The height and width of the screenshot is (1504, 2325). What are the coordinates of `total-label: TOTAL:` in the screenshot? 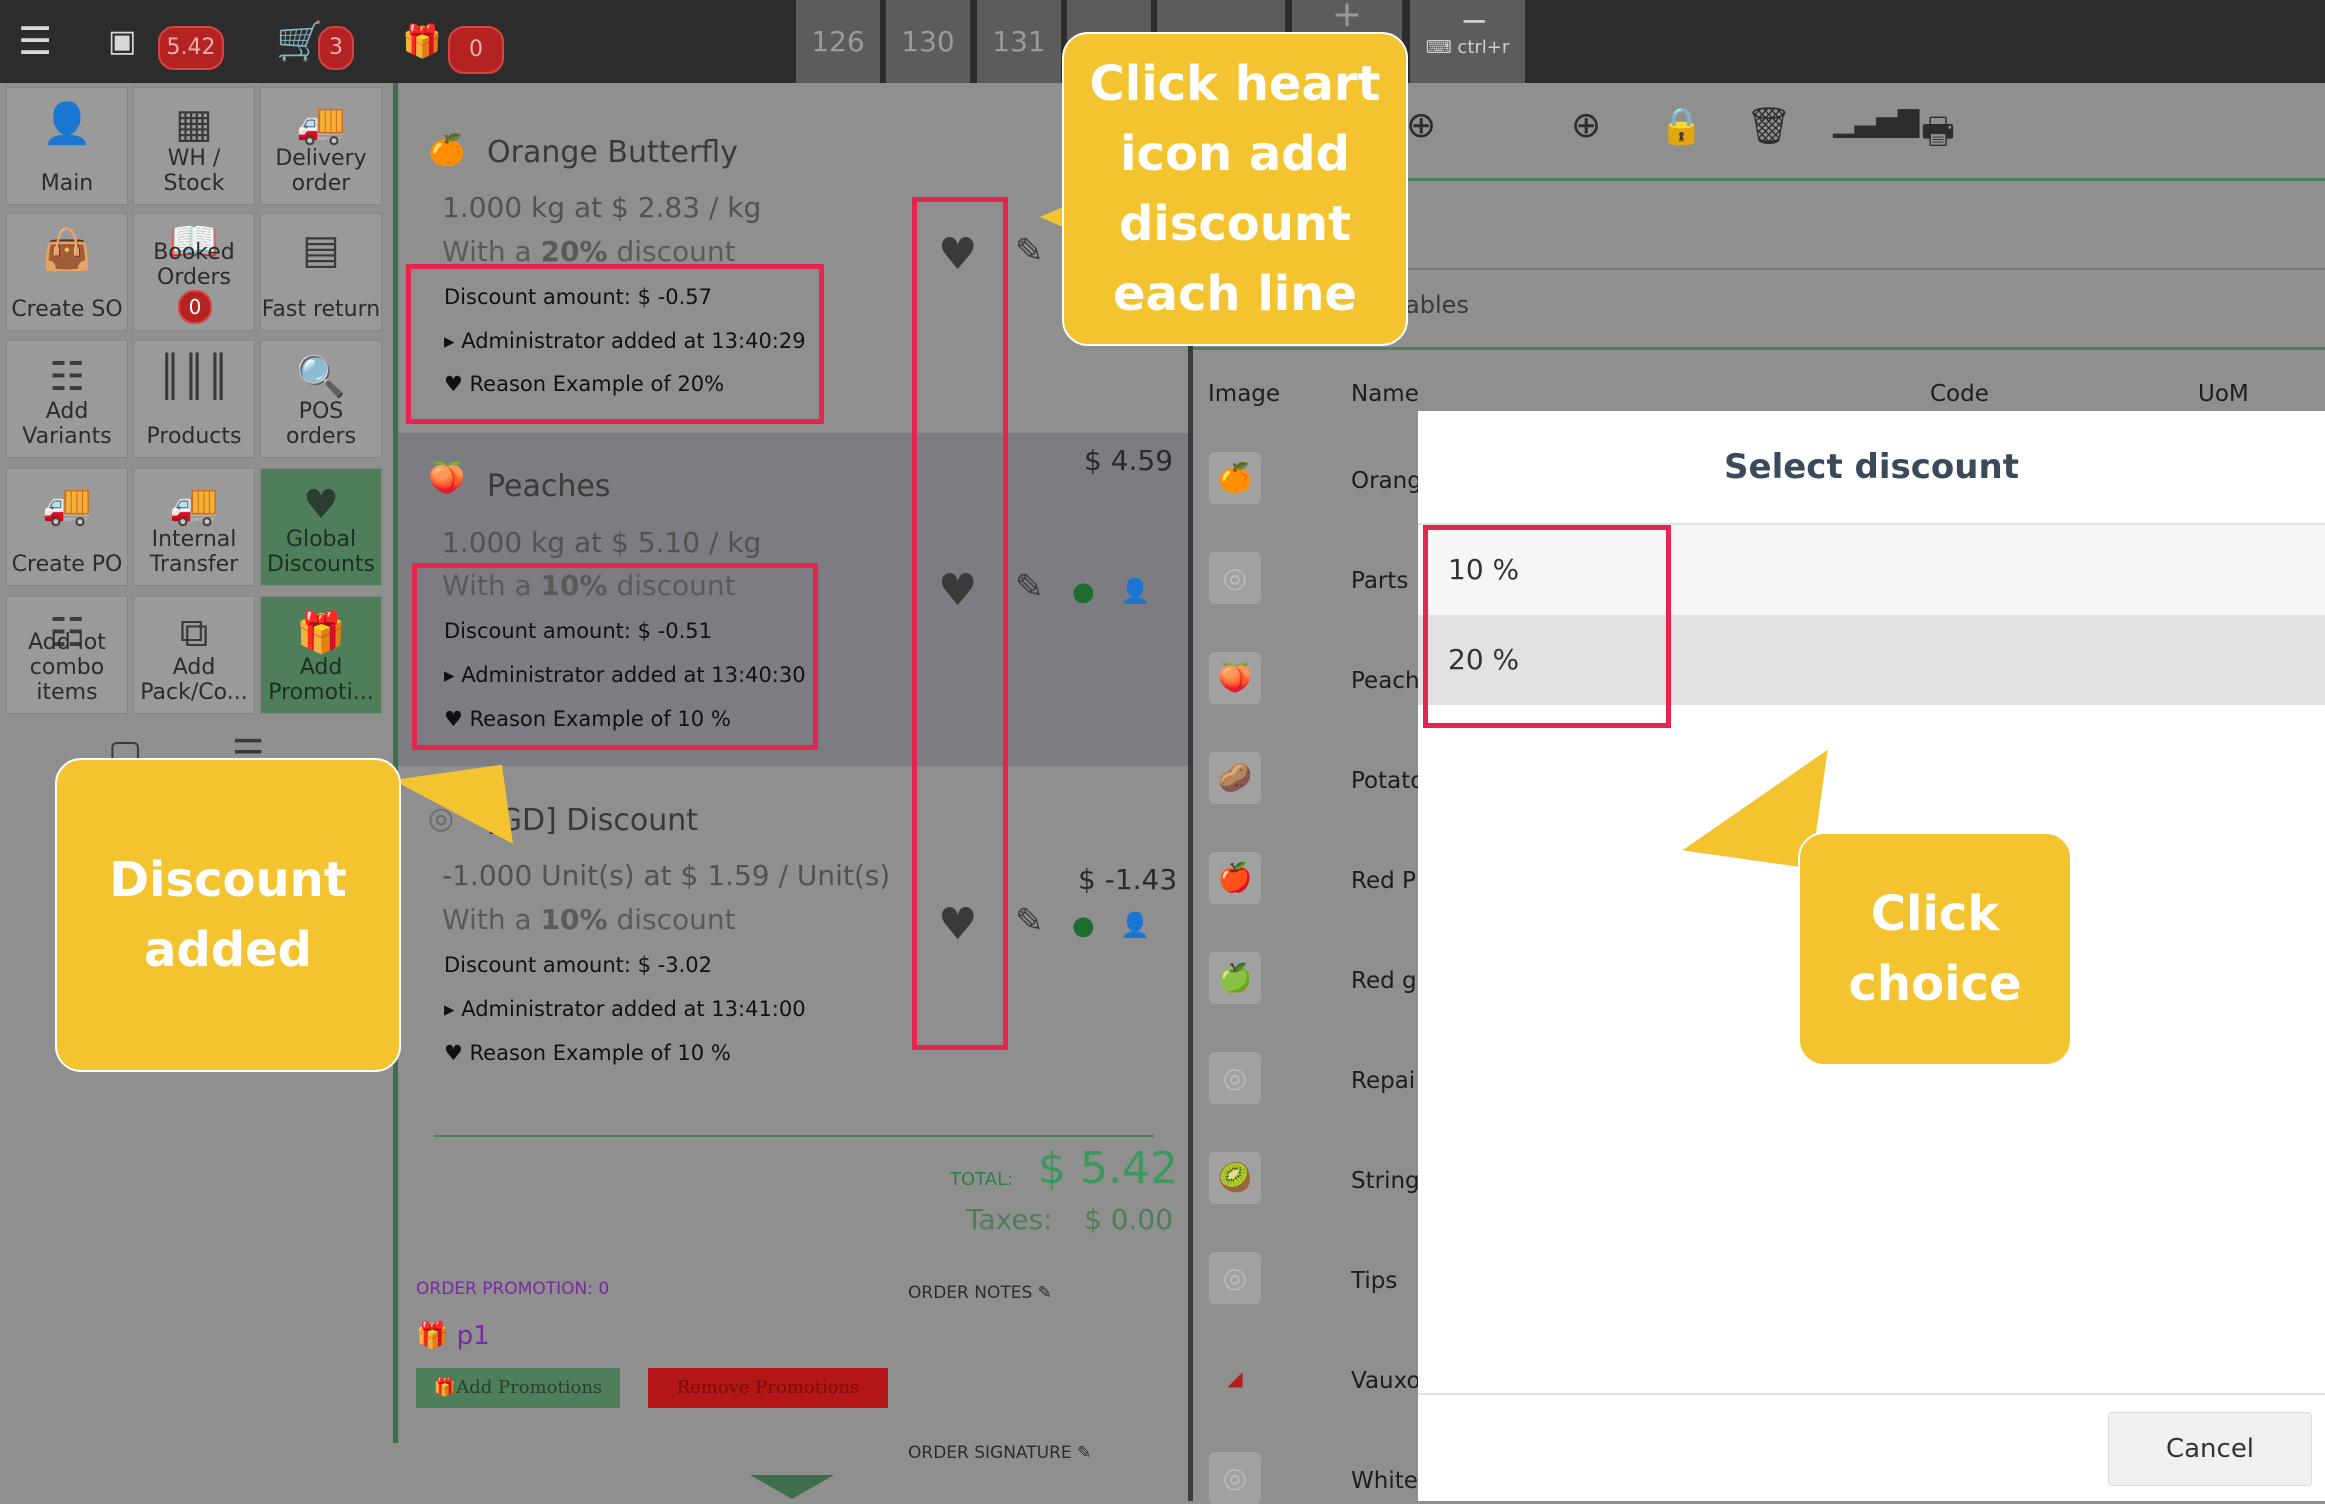 It's located at (982, 1179).